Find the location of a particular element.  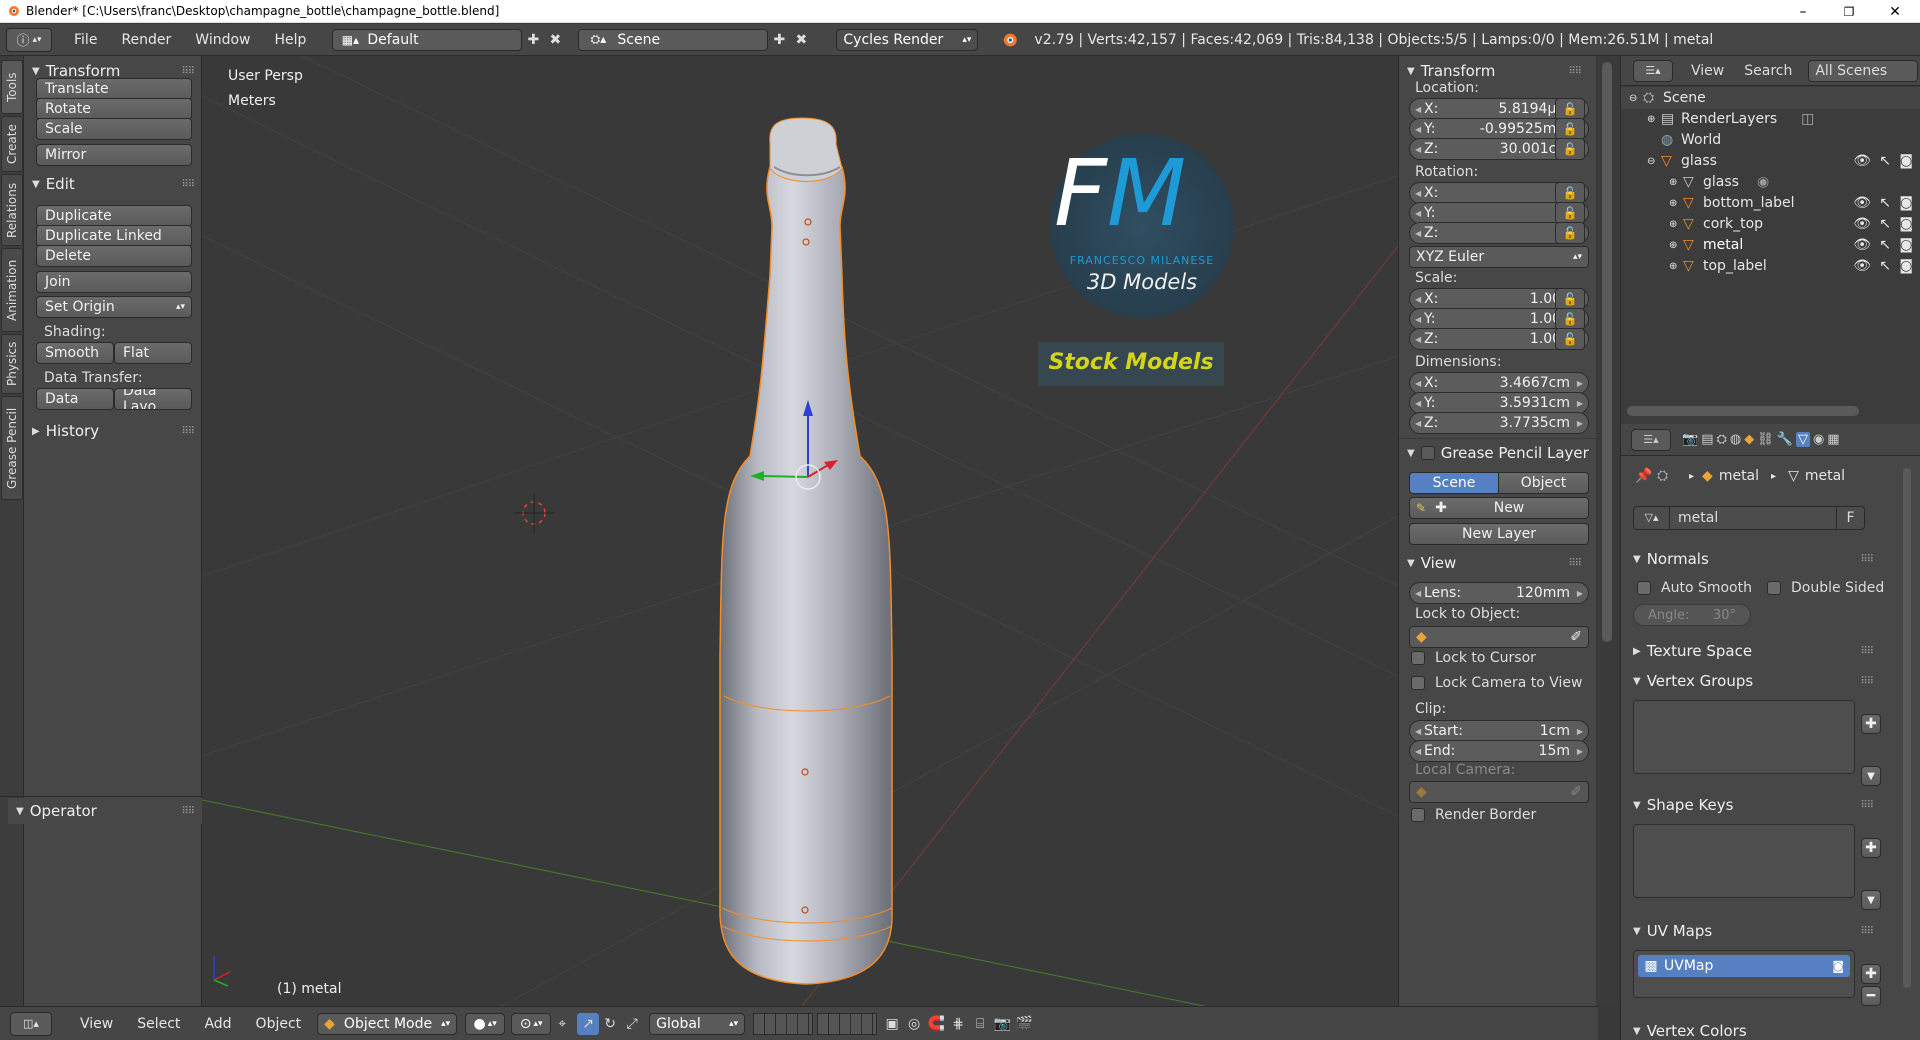

vertex-groups-list is located at coordinates (1744, 737).